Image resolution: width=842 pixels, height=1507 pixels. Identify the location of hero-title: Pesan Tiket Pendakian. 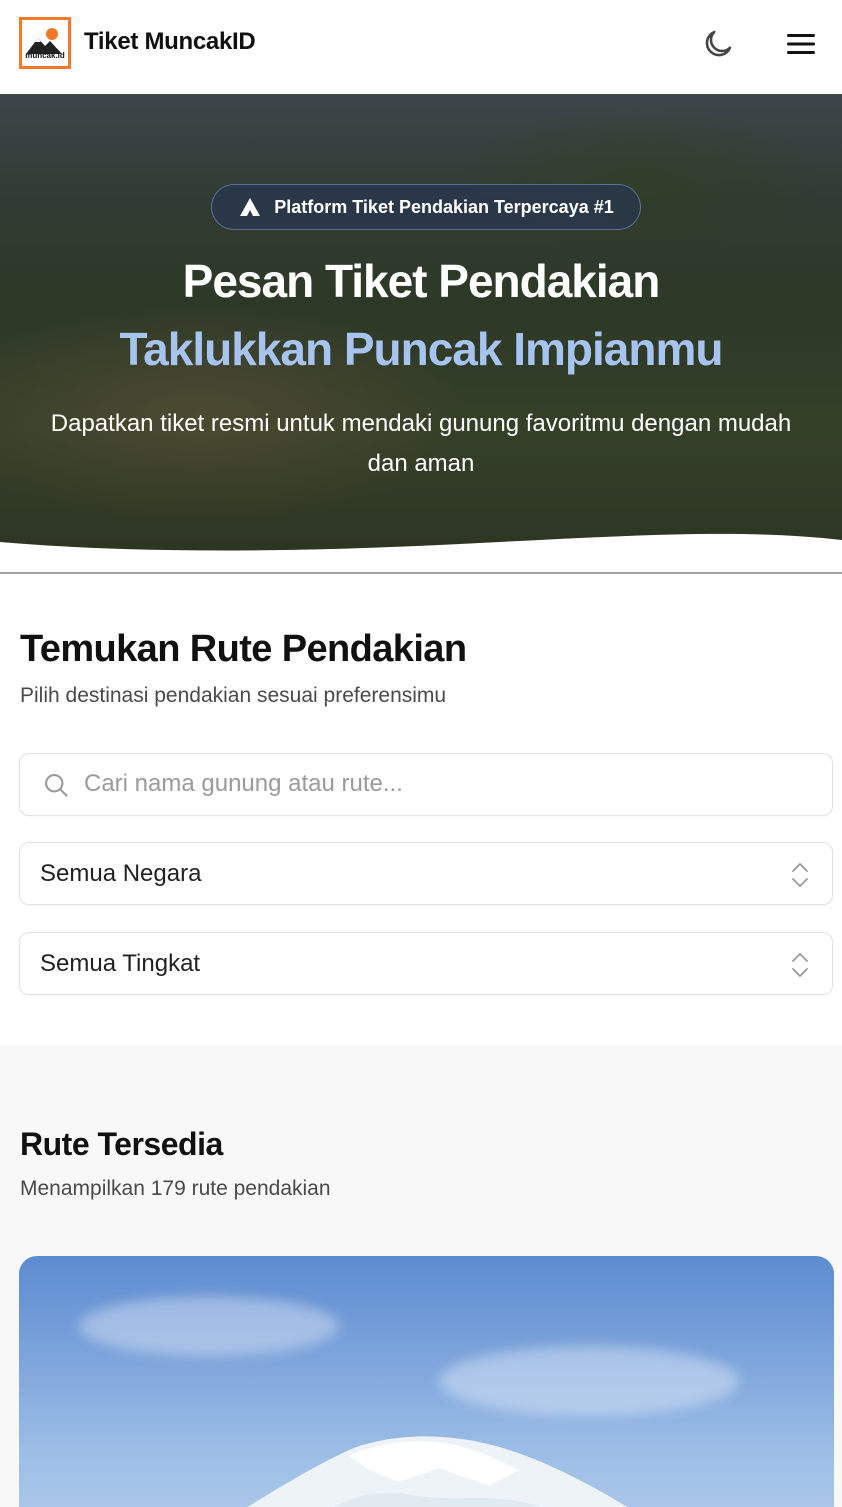
(421, 281).